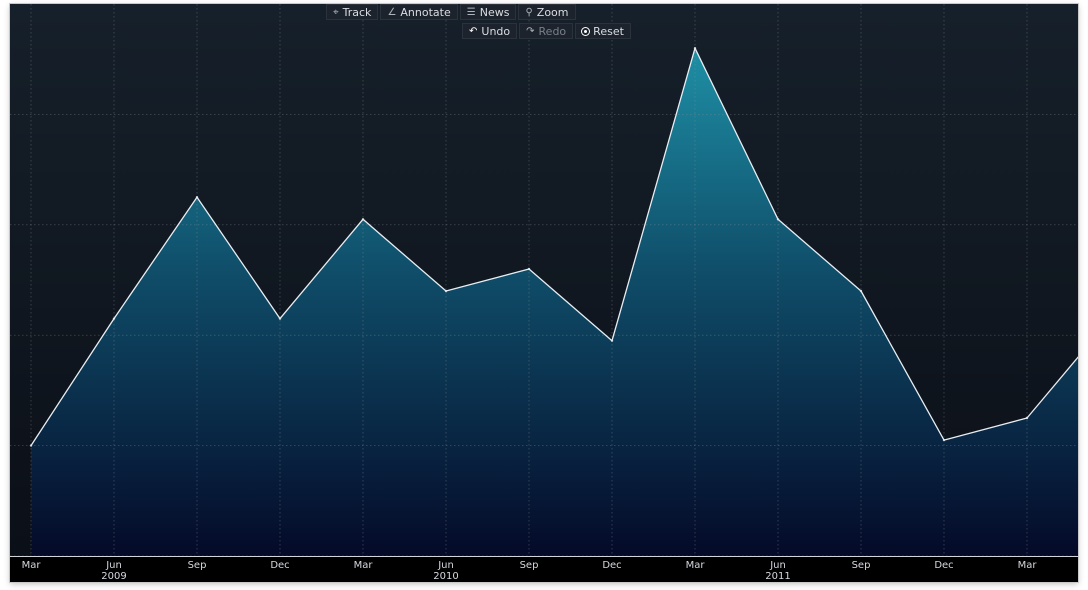 The width and height of the screenshot is (1088, 590). I want to click on reset-button: Reset, so click(603, 31).